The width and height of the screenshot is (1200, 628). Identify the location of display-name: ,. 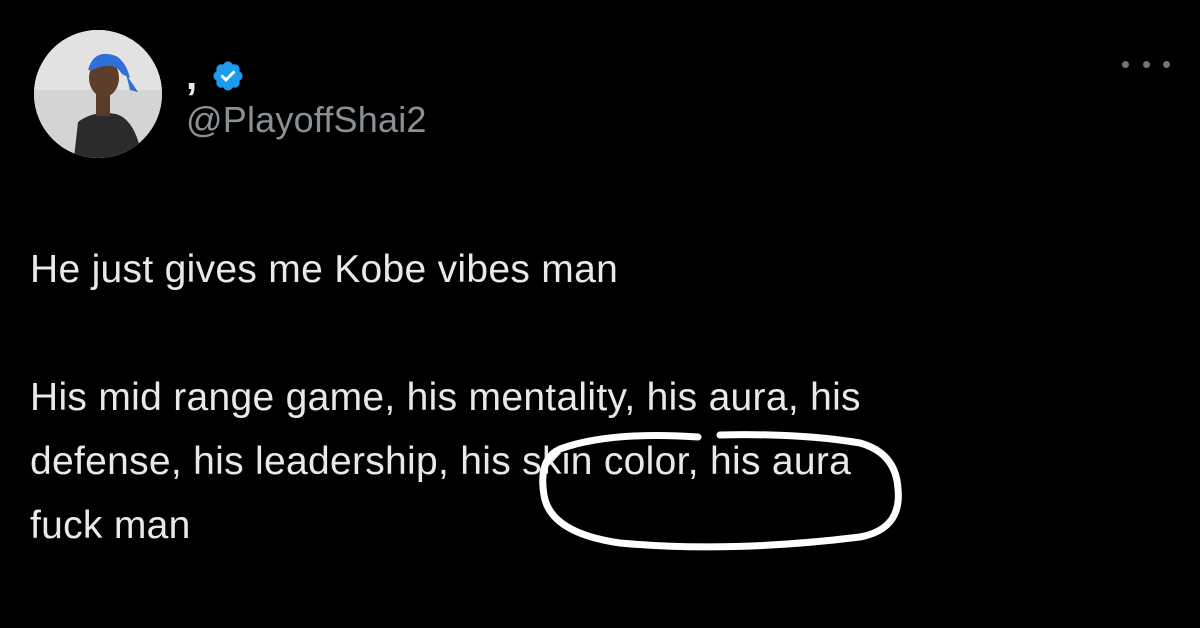
(191, 76).